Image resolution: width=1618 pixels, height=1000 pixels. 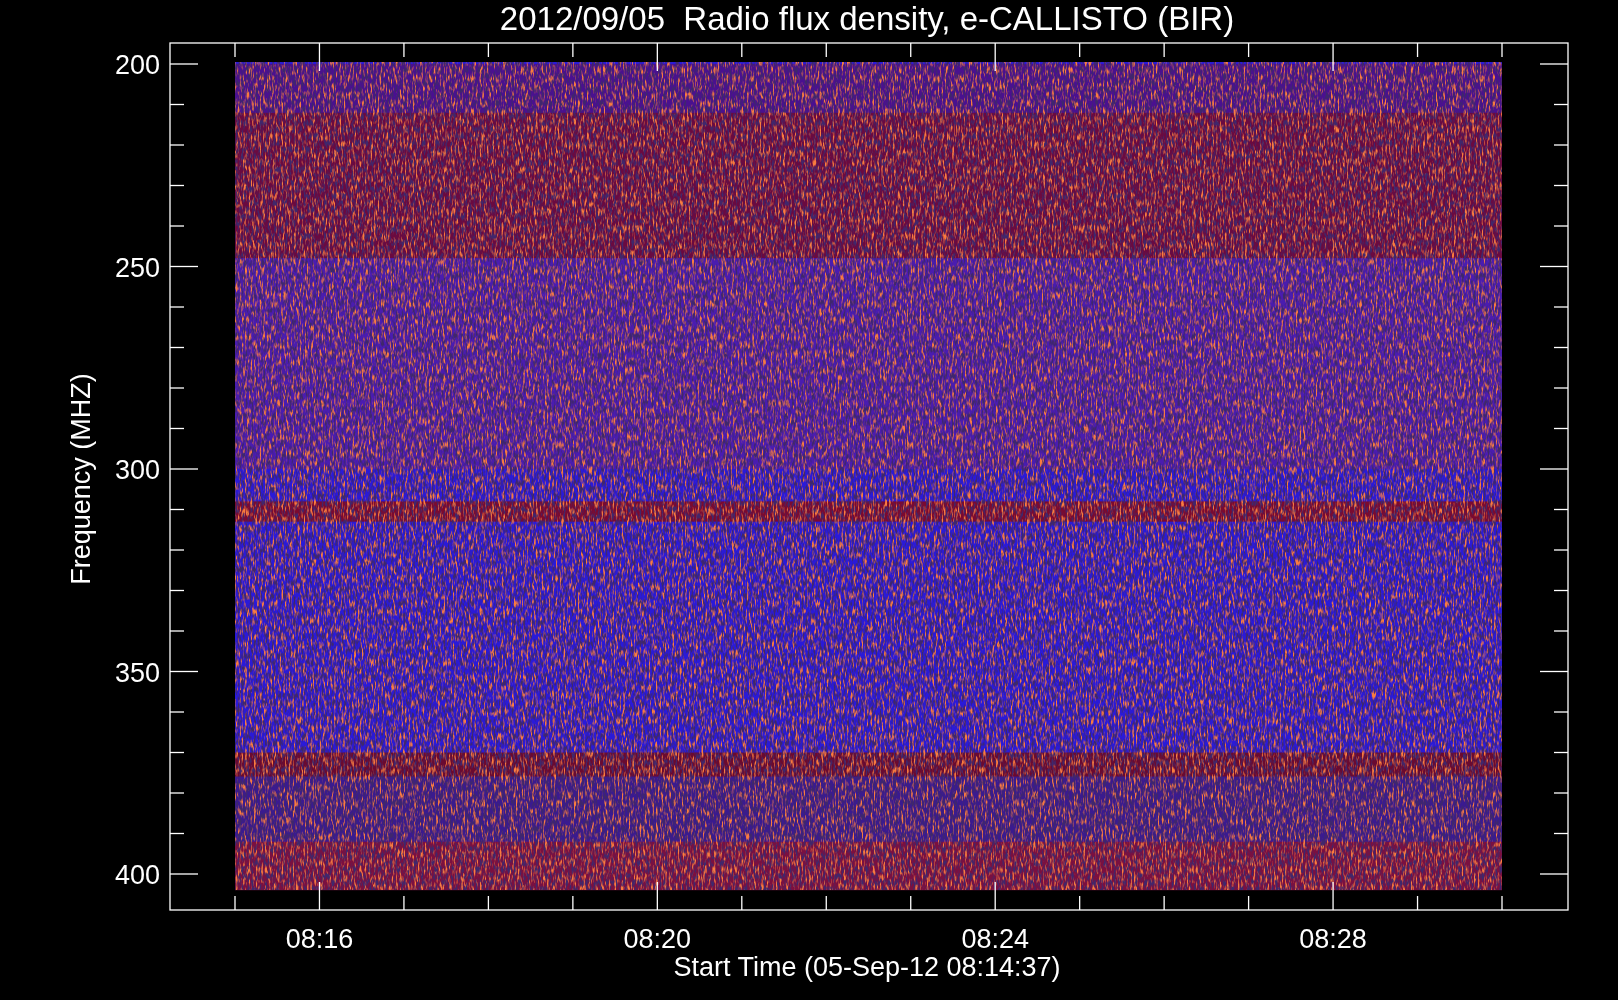 What do you see at coordinates (1333, 939) in the screenshot?
I see `tick-label: 08:28` at bounding box center [1333, 939].